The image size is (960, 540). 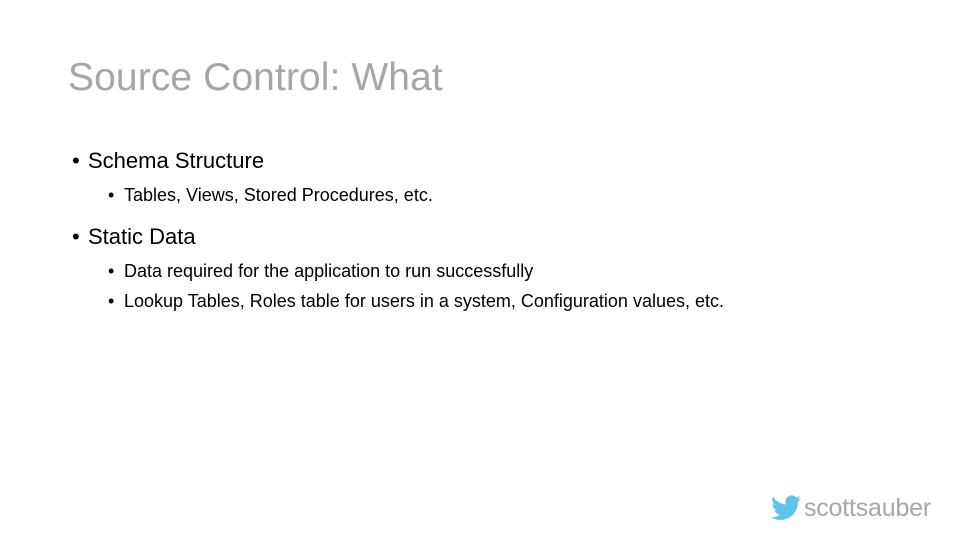 What do you see at coordinates (278, 195) in the screenshot?
I see `bullet-level2-label: Tables, Views, Stored Procedures, etc.` at bounding box center [278, 195].